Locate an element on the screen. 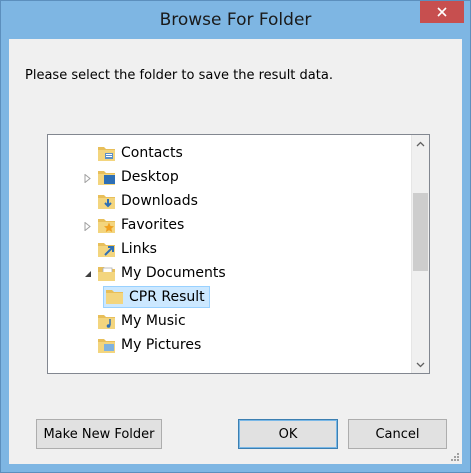 The height and width of the screenshot is (473, 471). tree-item-downloads: Downloads is located at coordinates (148, 201).